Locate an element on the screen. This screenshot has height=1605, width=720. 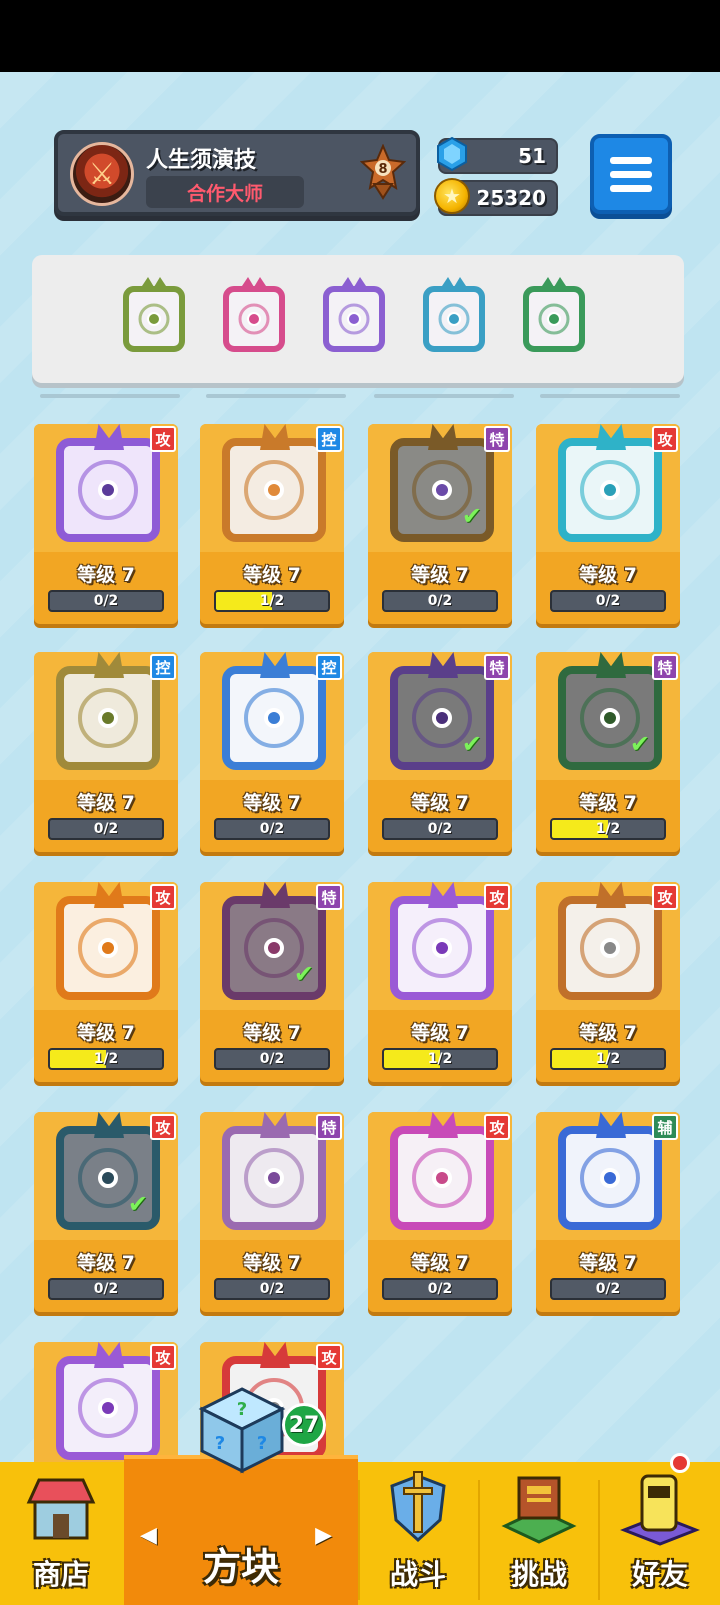
nav-dice-label: 方块 is located at coordinates (240, 1567).